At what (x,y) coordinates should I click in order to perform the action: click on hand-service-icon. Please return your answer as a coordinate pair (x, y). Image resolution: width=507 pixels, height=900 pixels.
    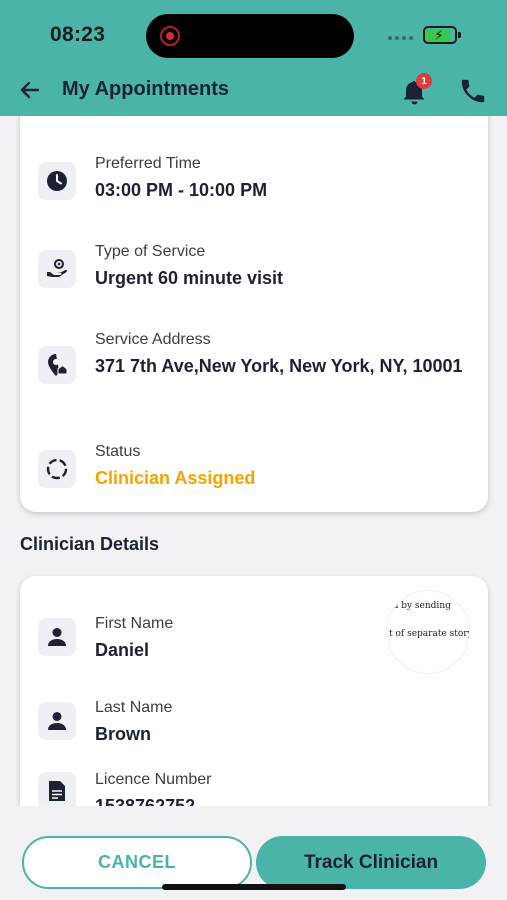
    Looking at the image, I should click on (57, 269).